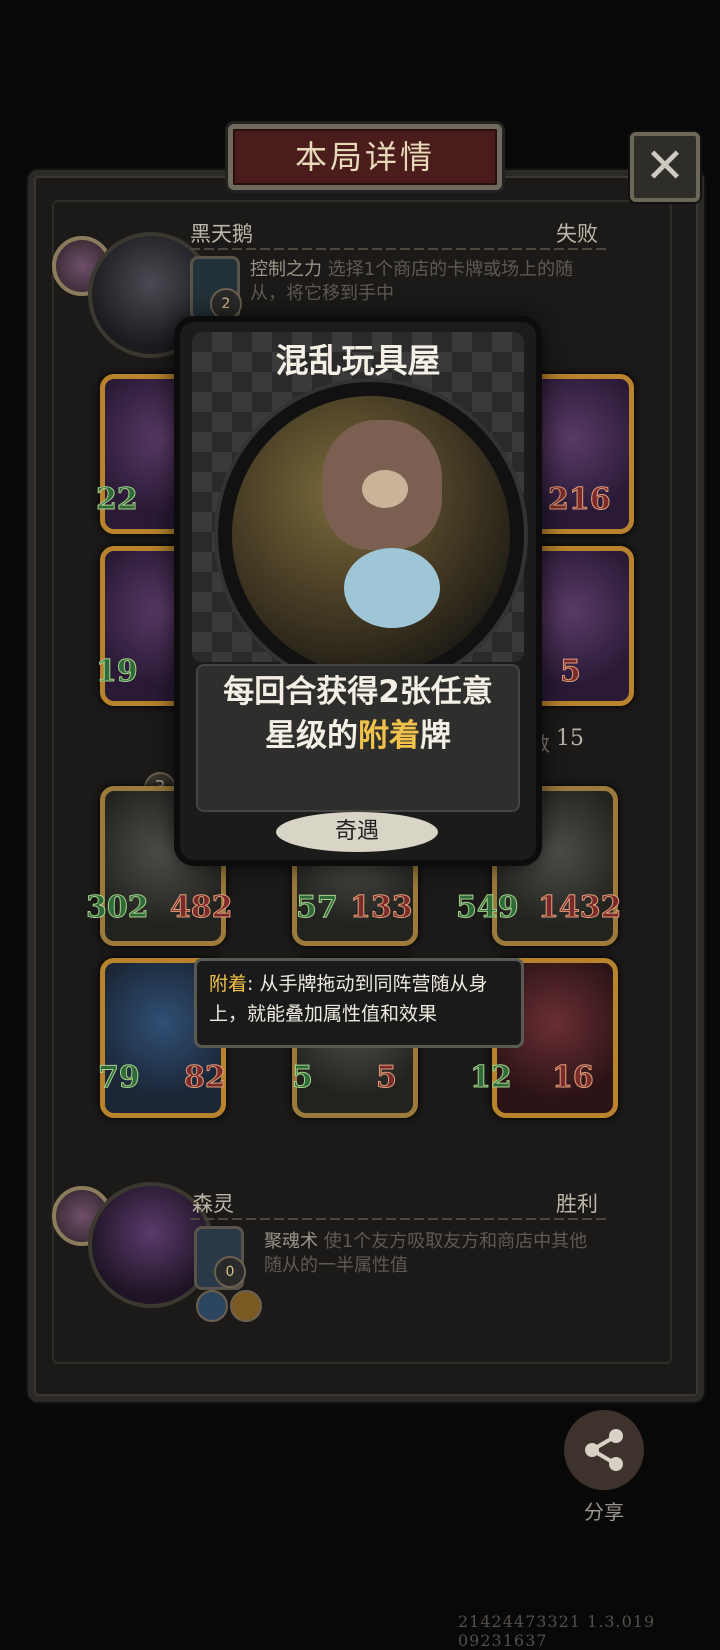 The width and height of the screenshot is (720, 1650). Describe the element at coordinates (450, 269) in the screenshot. I see `player1-skill-desc-1: 选择1个商店的卡牌或场上的随` at that location.